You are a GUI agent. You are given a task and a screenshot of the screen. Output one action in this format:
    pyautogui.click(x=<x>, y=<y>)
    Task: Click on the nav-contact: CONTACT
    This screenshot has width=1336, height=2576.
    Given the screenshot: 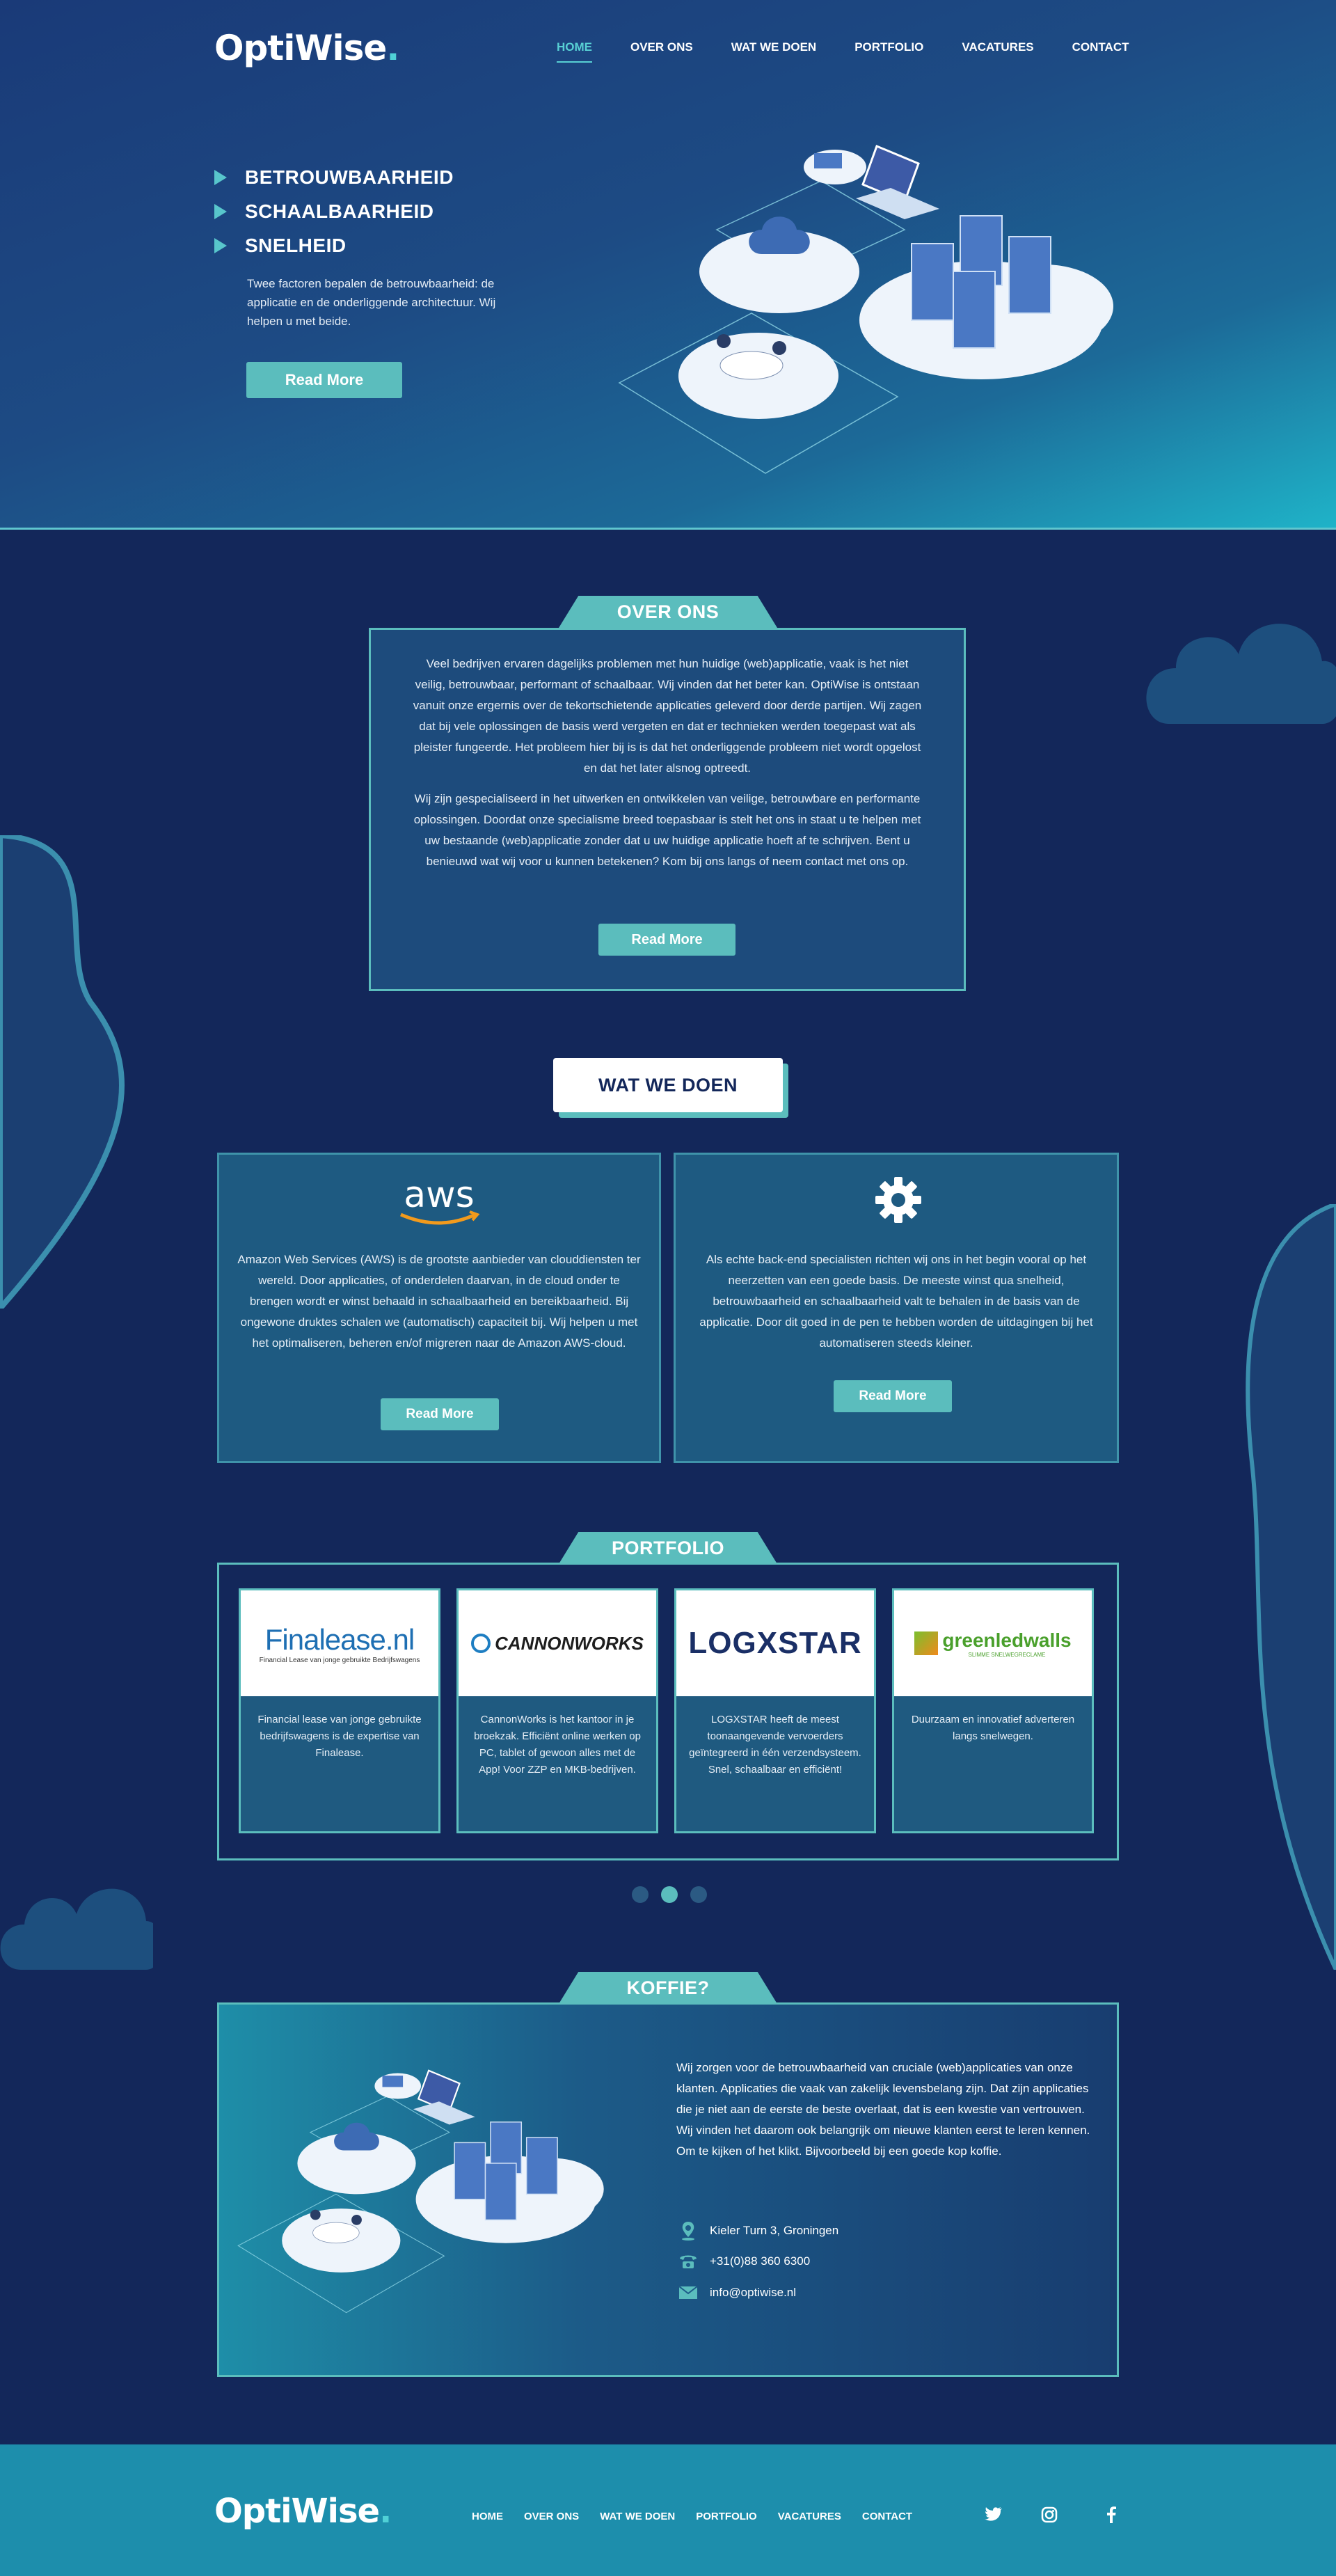 What is the action you would take?
    pyautogui.click(x=1100, y=51)
    